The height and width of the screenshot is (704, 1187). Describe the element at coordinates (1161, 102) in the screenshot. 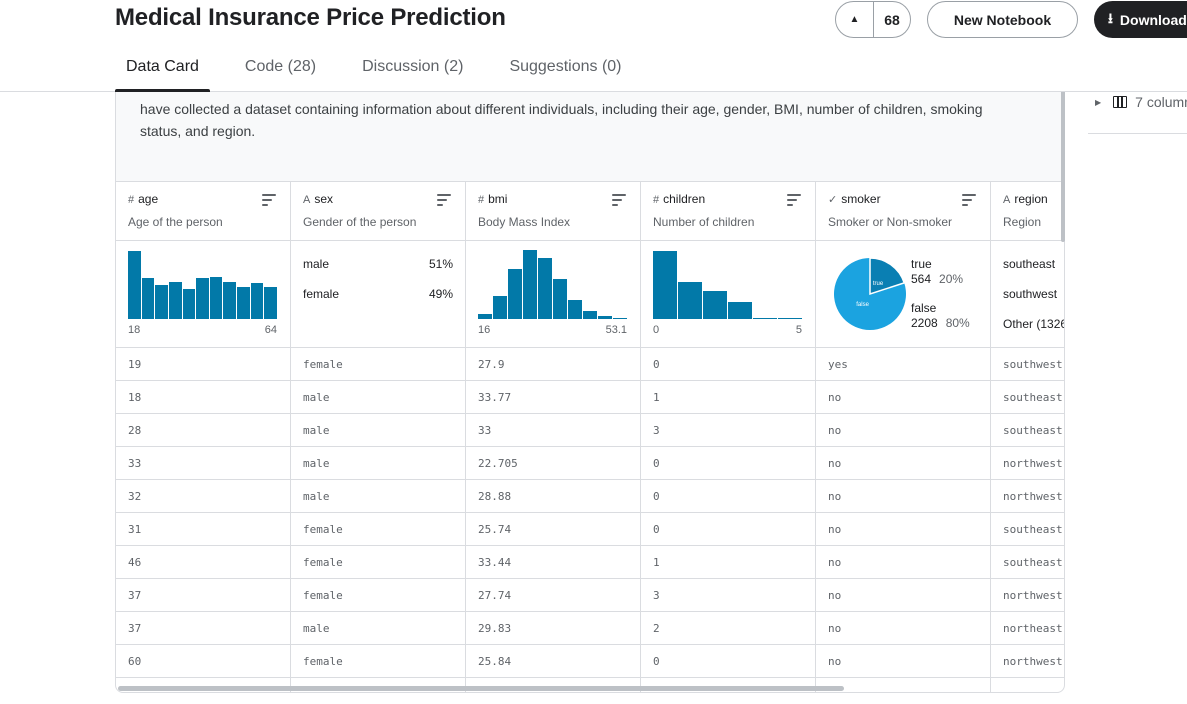

I see `columns-label: 7 columns` at that location.